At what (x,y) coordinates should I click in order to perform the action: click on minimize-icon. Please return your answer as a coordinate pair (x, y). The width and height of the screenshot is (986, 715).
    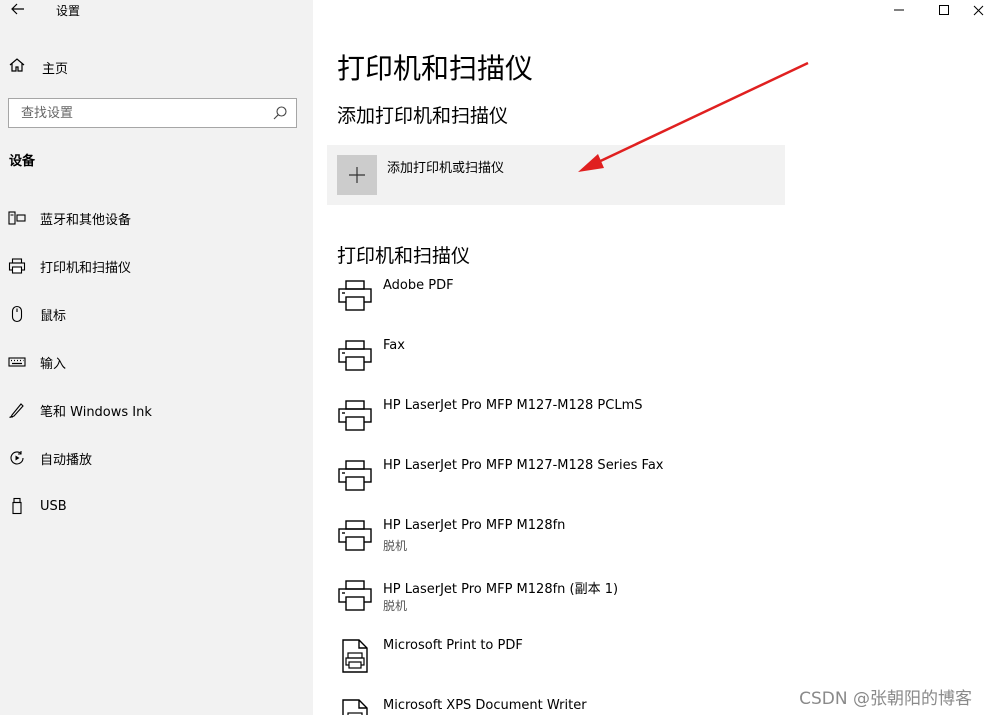
    Looking at the image, I should click on (899, 10).